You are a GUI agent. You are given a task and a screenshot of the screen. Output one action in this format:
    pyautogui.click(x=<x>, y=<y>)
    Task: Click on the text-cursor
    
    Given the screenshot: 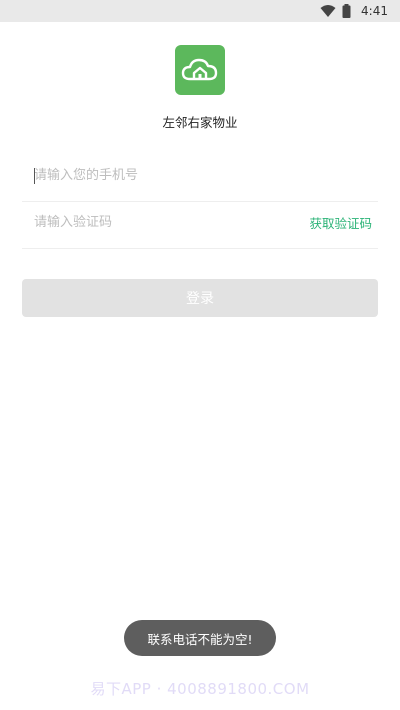 What is the action you would take?
    pyautogui.click(x=34, y=176)
    